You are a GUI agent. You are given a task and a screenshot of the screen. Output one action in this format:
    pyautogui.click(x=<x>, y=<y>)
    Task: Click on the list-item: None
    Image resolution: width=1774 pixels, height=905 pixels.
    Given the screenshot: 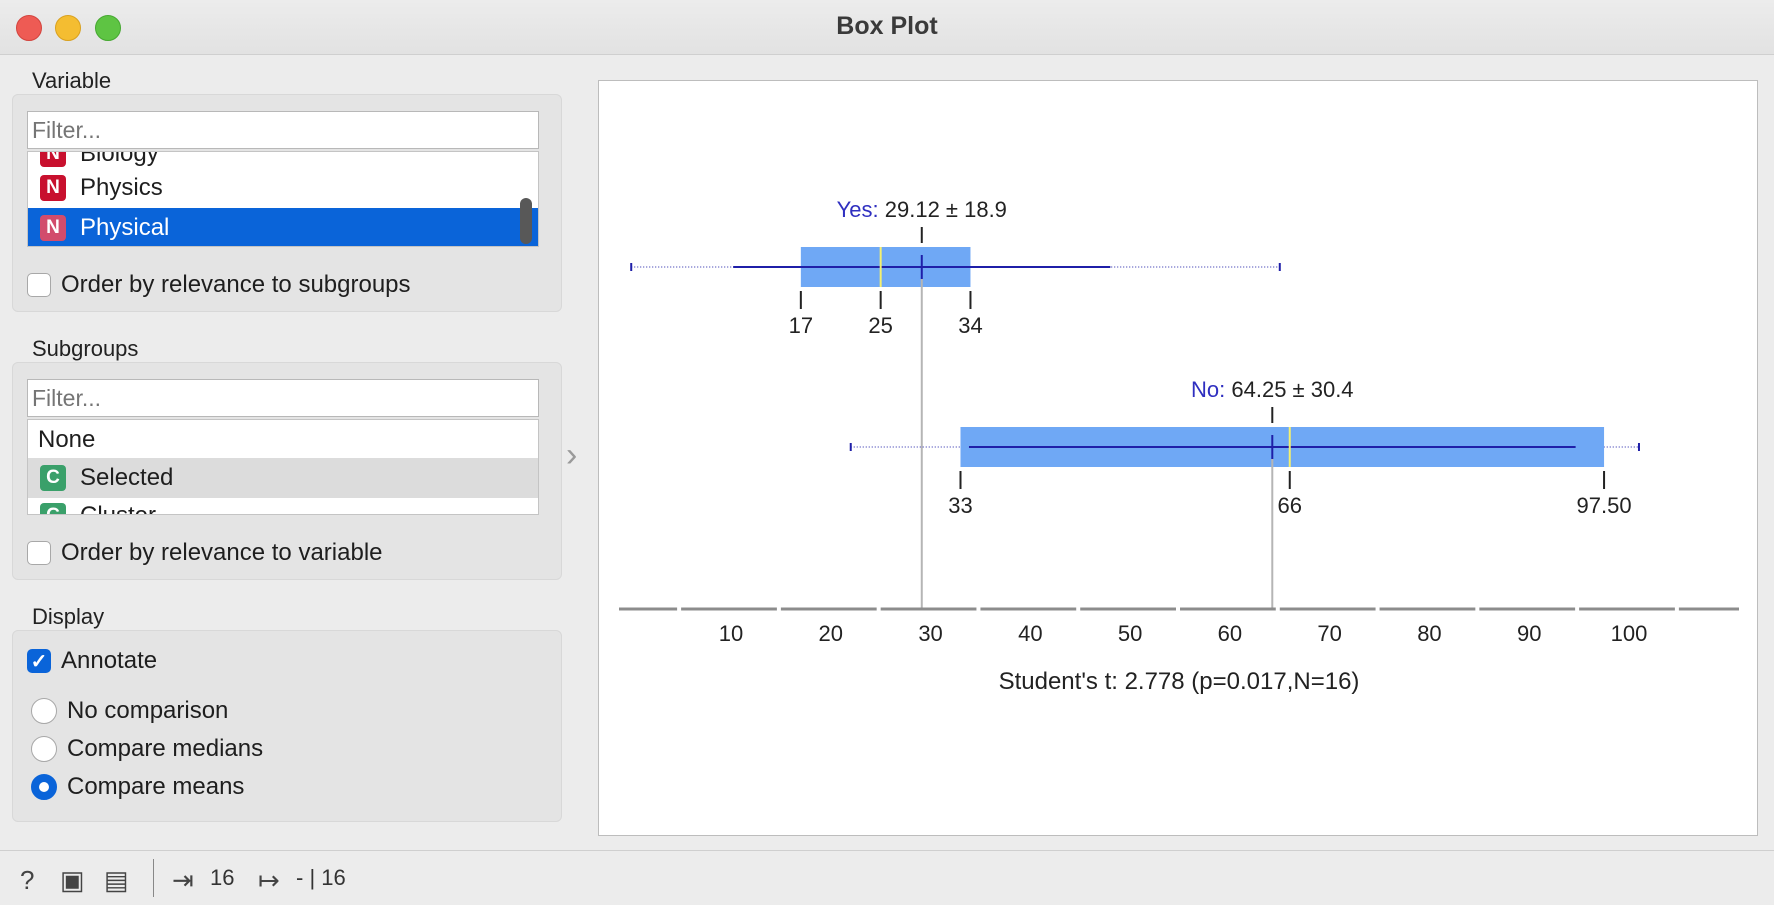 What is the action you would take?
    pyautogui.click(x=283, y=440)
    